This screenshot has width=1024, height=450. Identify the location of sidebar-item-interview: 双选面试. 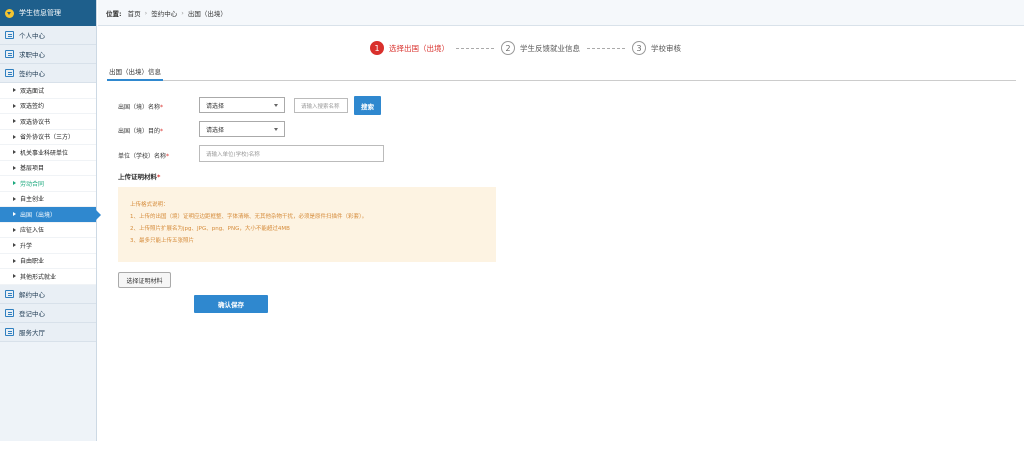
(48, 91).